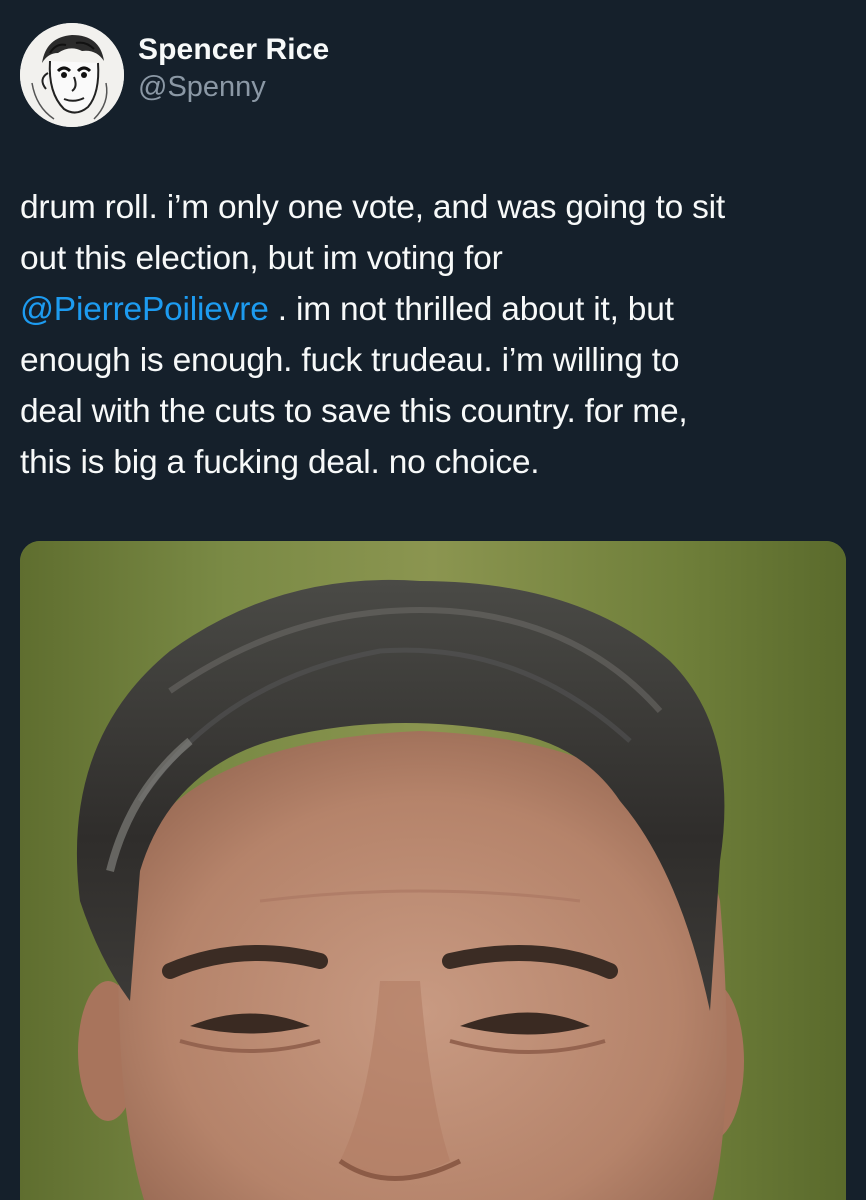 The height and width of the screenshot is (1200, 866). What do you see at coordinates (233, 50) in the screenshot?
I see `display-name: Spencer Rice` at bounding box center [233, 50].